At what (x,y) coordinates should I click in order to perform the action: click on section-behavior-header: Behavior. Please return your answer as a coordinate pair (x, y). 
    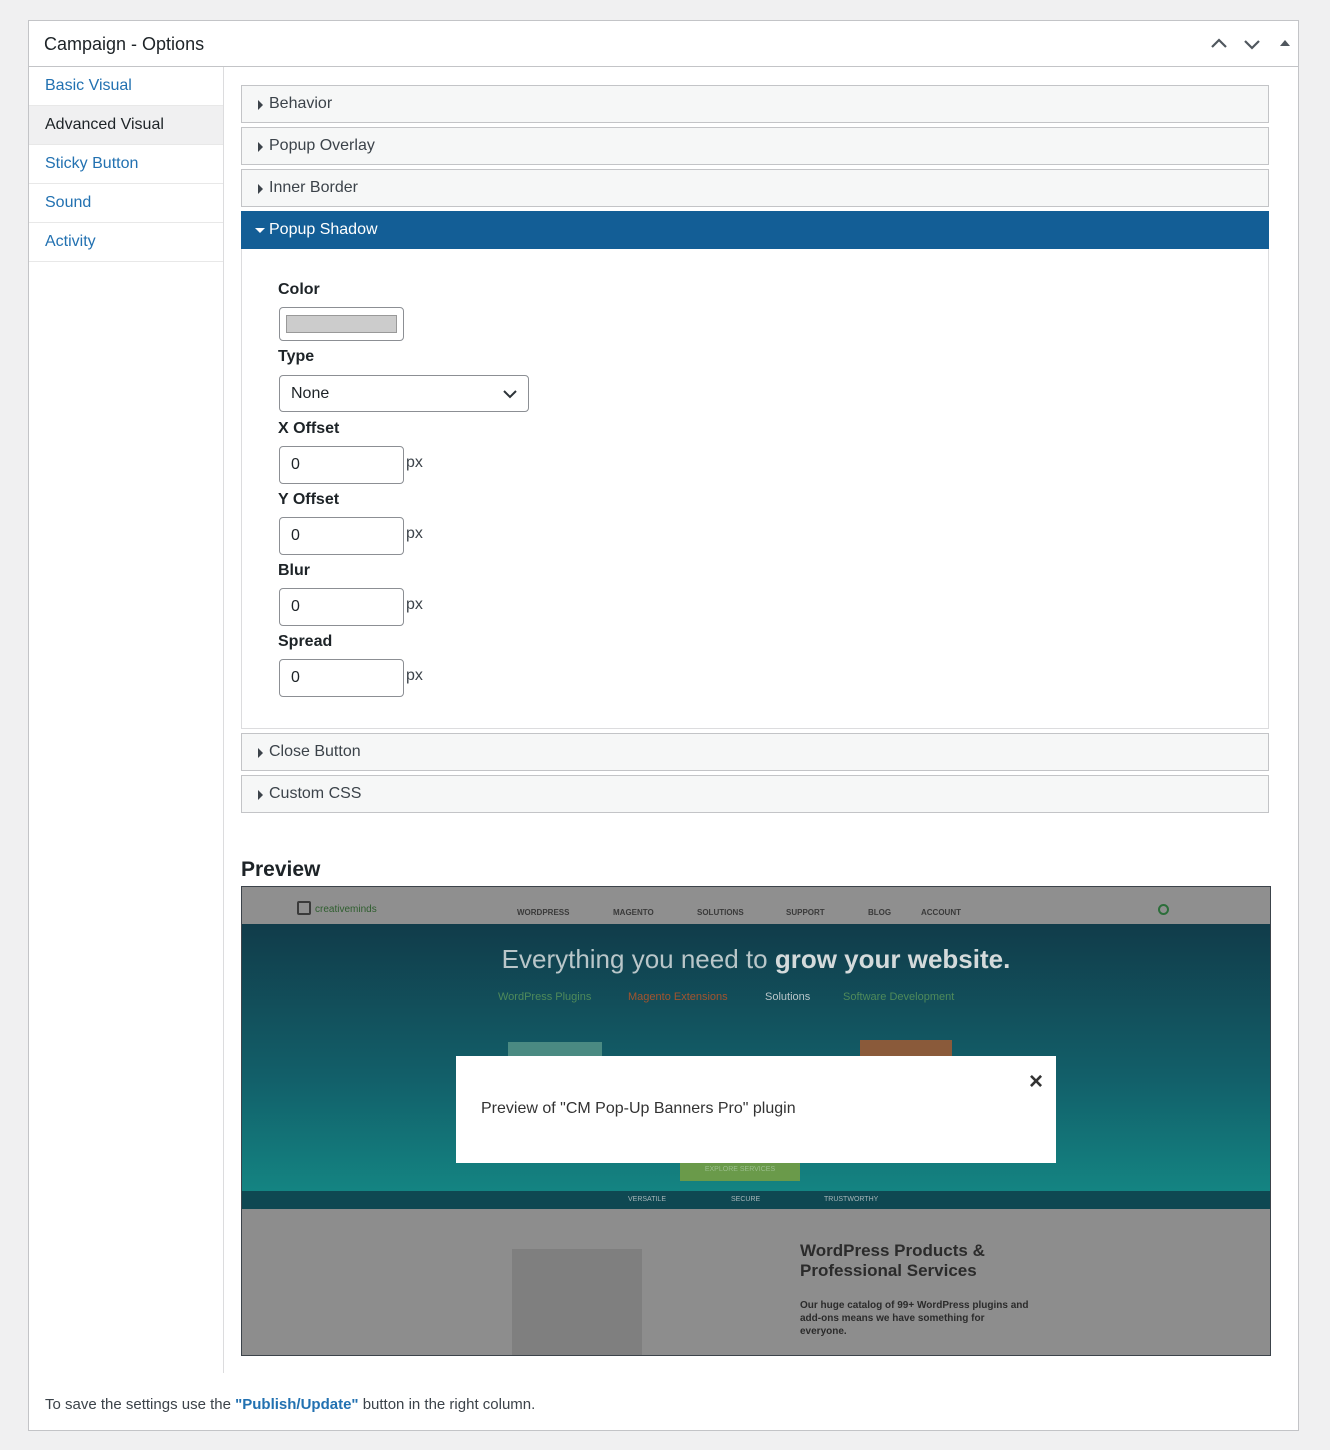
    Looking at the image, I should click on (755, 104).